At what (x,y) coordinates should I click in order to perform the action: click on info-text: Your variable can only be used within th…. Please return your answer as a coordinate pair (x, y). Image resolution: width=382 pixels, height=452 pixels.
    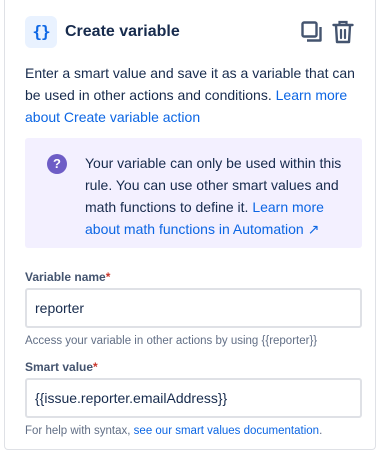
    Looking at the image, I should click on (220, 196).